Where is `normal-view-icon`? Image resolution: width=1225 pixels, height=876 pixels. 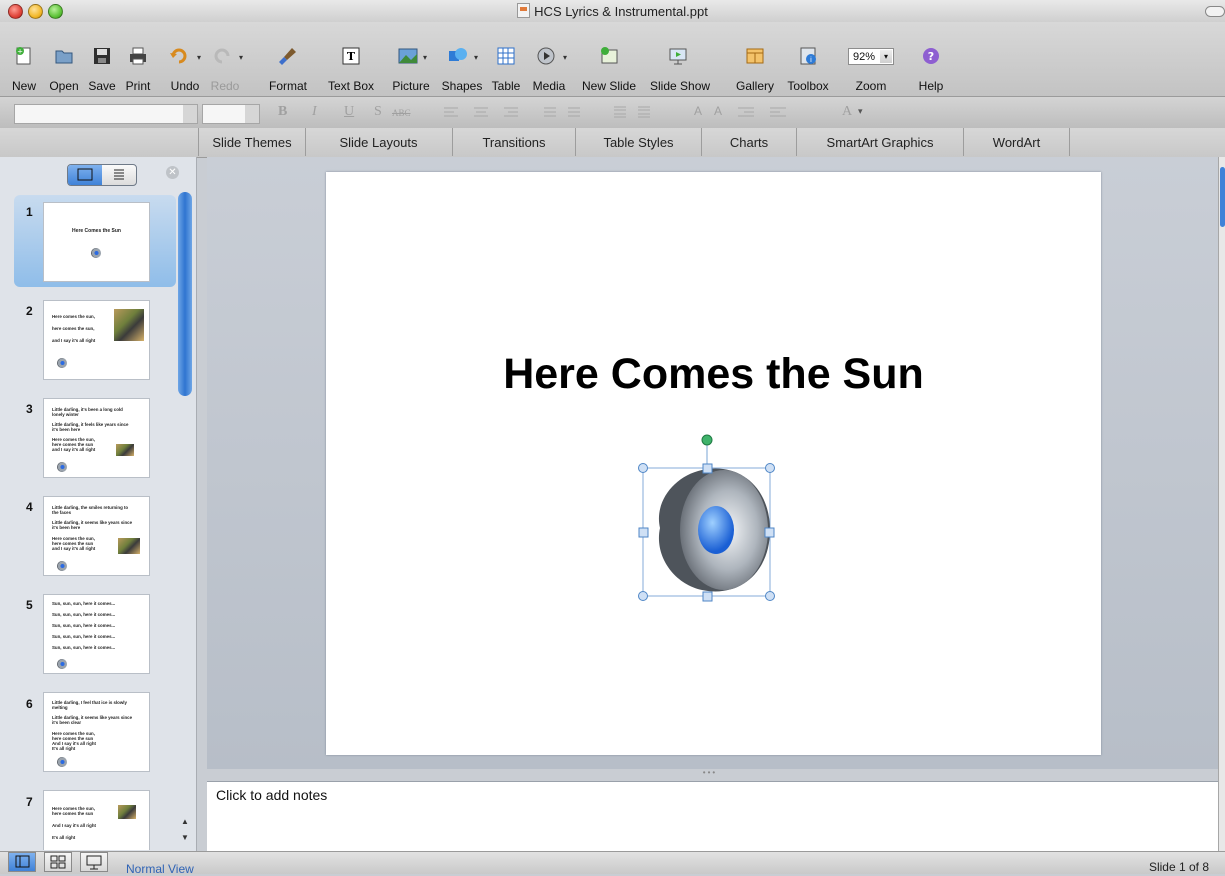 normal-view-icon is located at coordinates (22, 861).